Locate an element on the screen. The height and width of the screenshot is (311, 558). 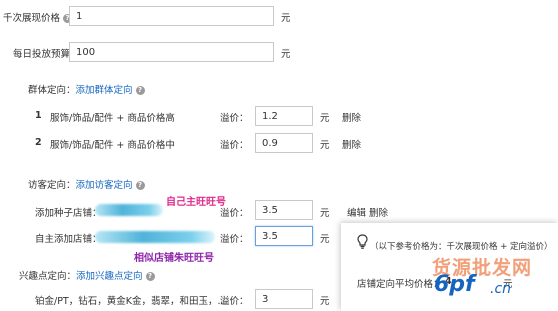
crowd-row-index: 1 is located at coordinates (38, 115).